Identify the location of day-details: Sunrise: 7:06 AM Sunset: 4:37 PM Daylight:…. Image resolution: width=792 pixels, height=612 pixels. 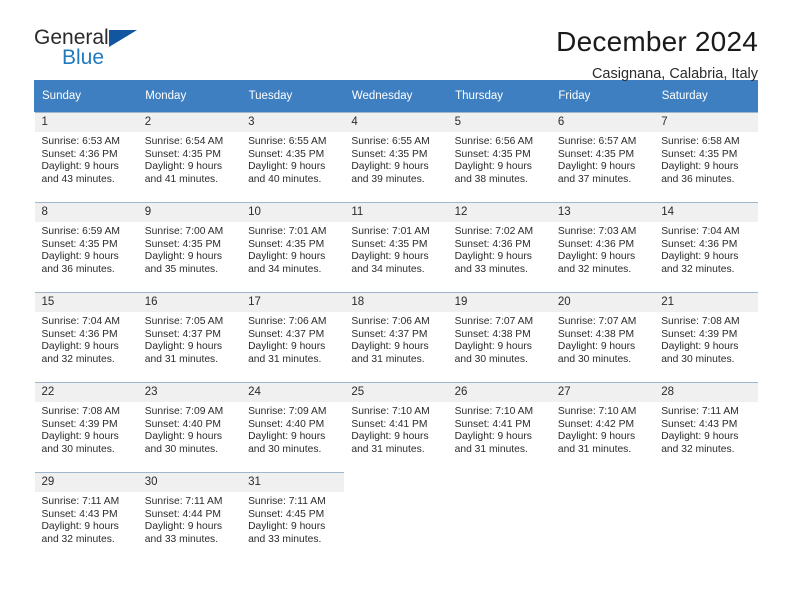
(292, 339).